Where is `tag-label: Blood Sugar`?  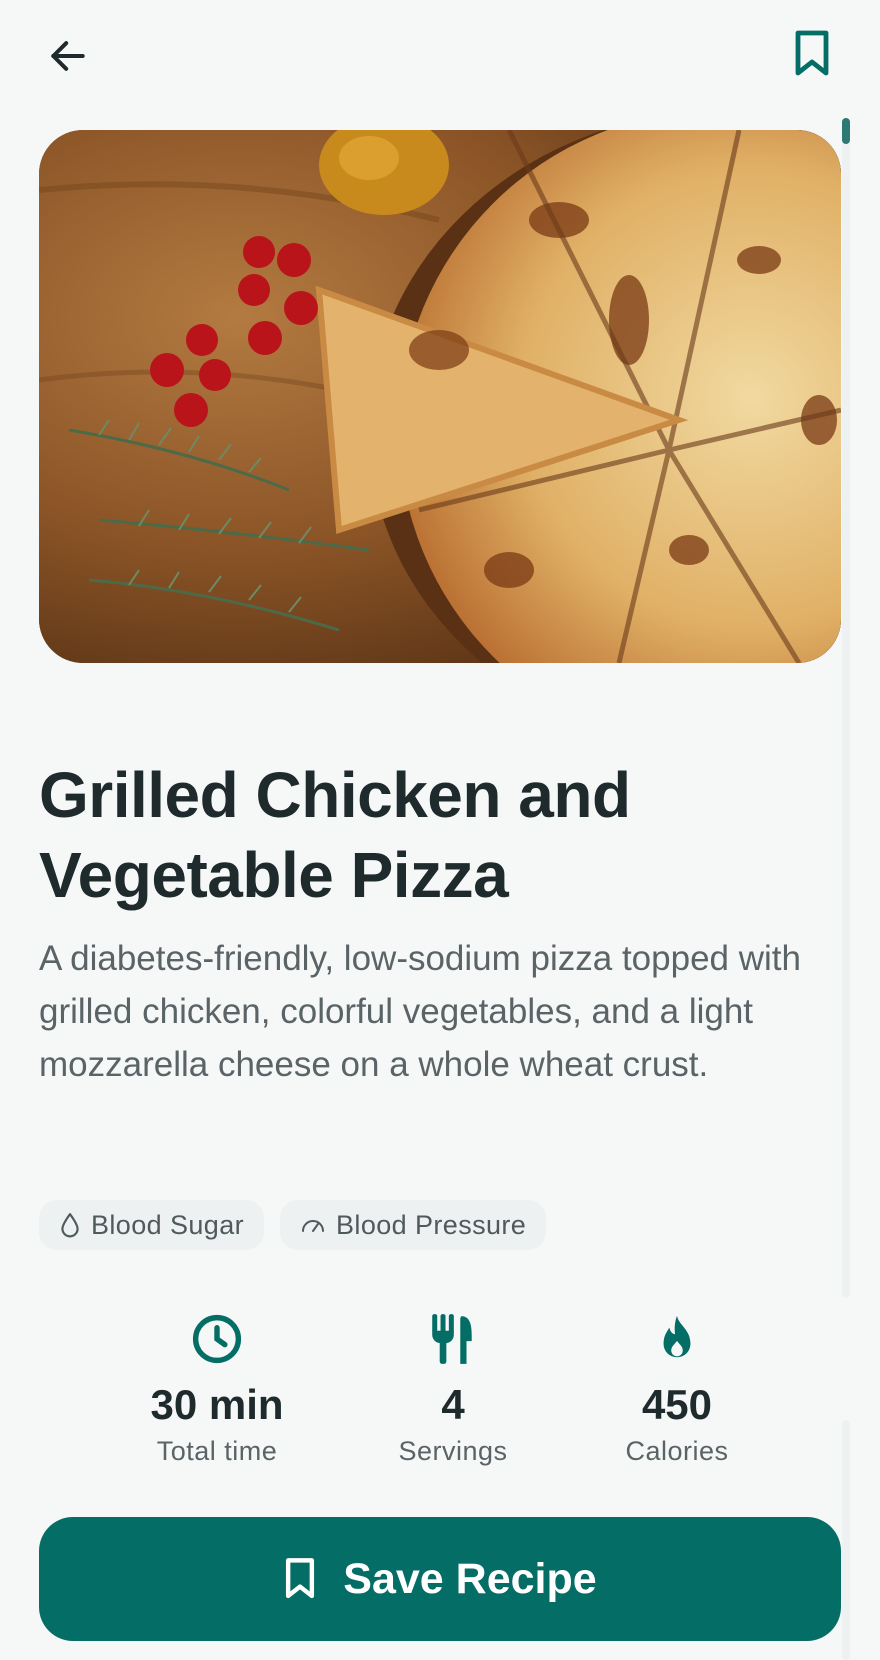
tag-label: Blood Sugar is located at coordinates (168, 1224).